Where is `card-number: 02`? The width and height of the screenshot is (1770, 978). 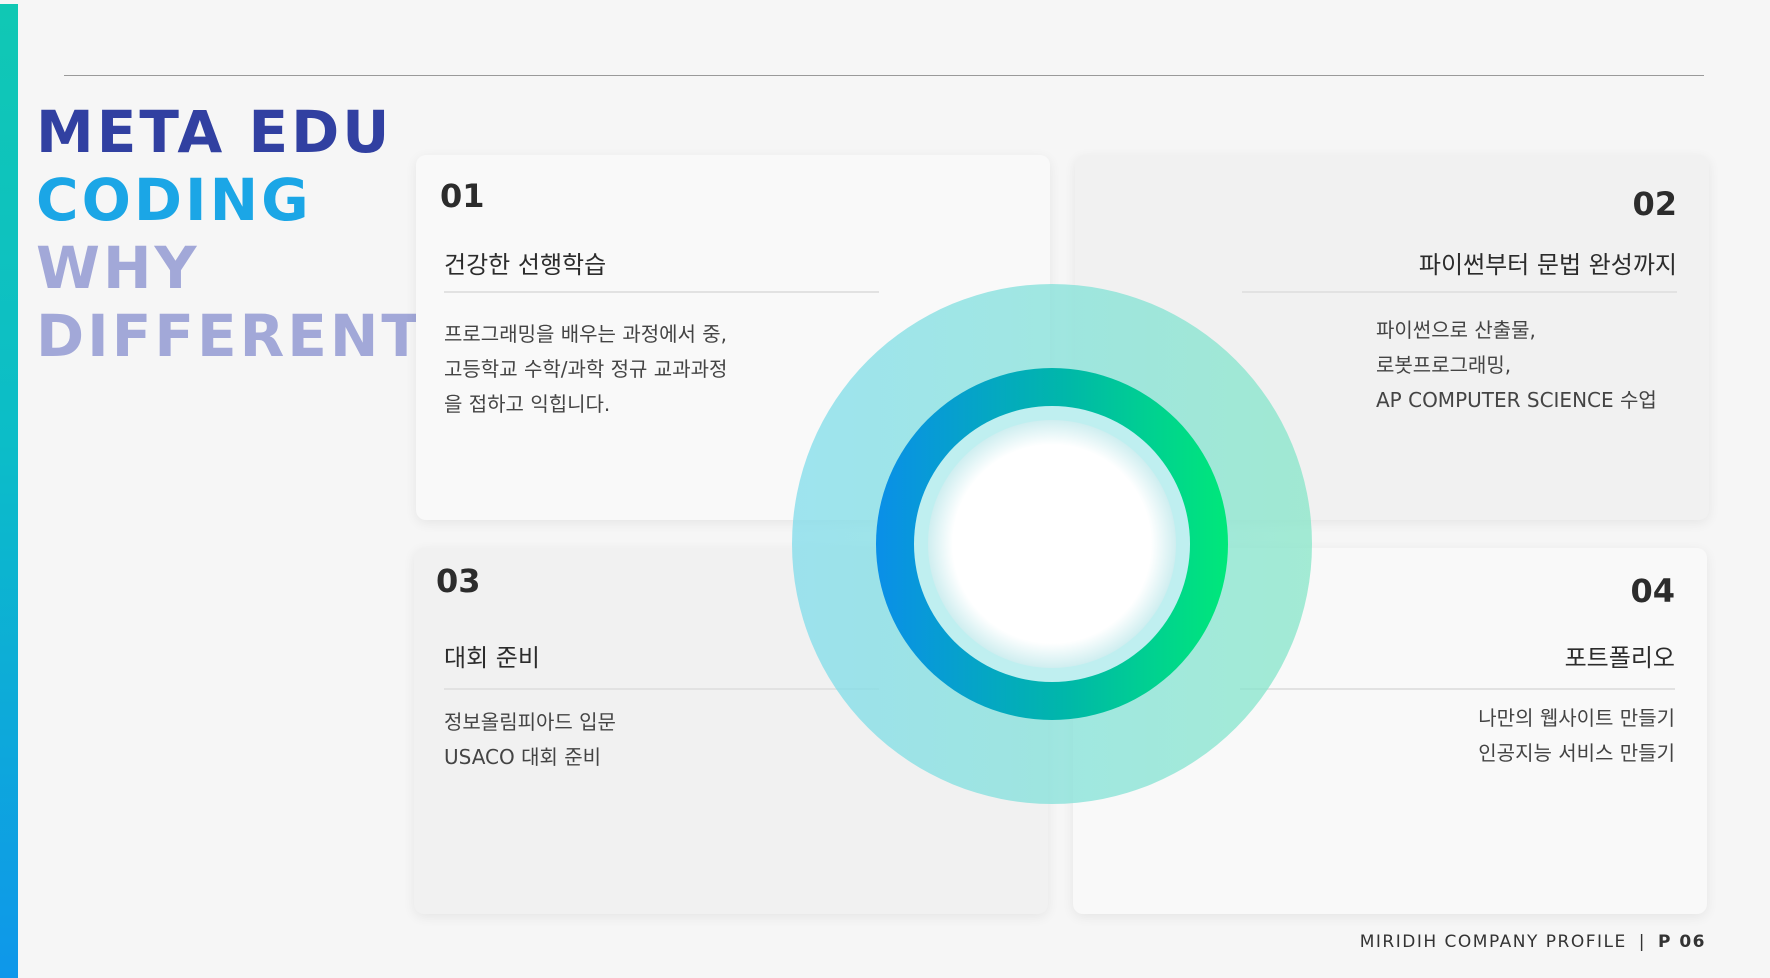 card-number: 02 is located at coordinates (1654, 204).